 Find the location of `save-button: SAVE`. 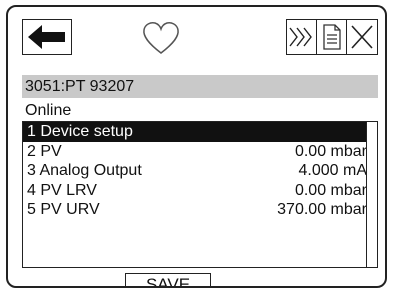

save-button: SAVE is located at coordinates (168, 279).